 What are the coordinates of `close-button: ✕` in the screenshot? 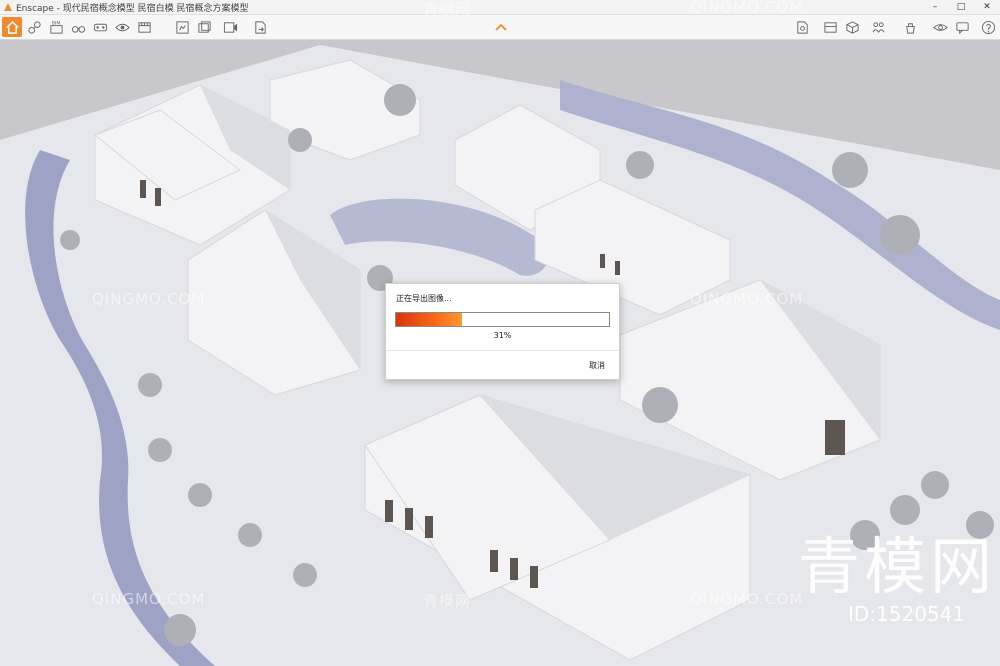 It's located at (987, 7).